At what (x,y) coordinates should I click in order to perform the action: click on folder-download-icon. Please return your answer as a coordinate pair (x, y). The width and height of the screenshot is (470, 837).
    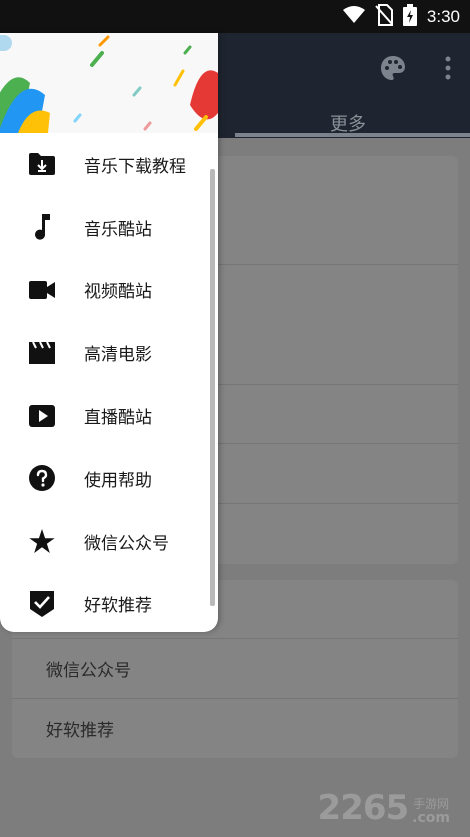
    Looking at the image, I should click on (42, 164).